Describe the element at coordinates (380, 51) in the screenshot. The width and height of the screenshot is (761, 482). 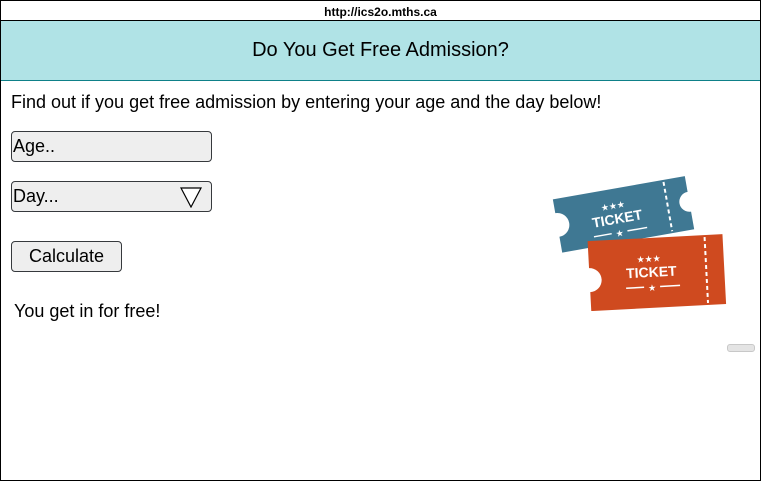
I see `page-title: Do You Get Free Admission?` at that location.